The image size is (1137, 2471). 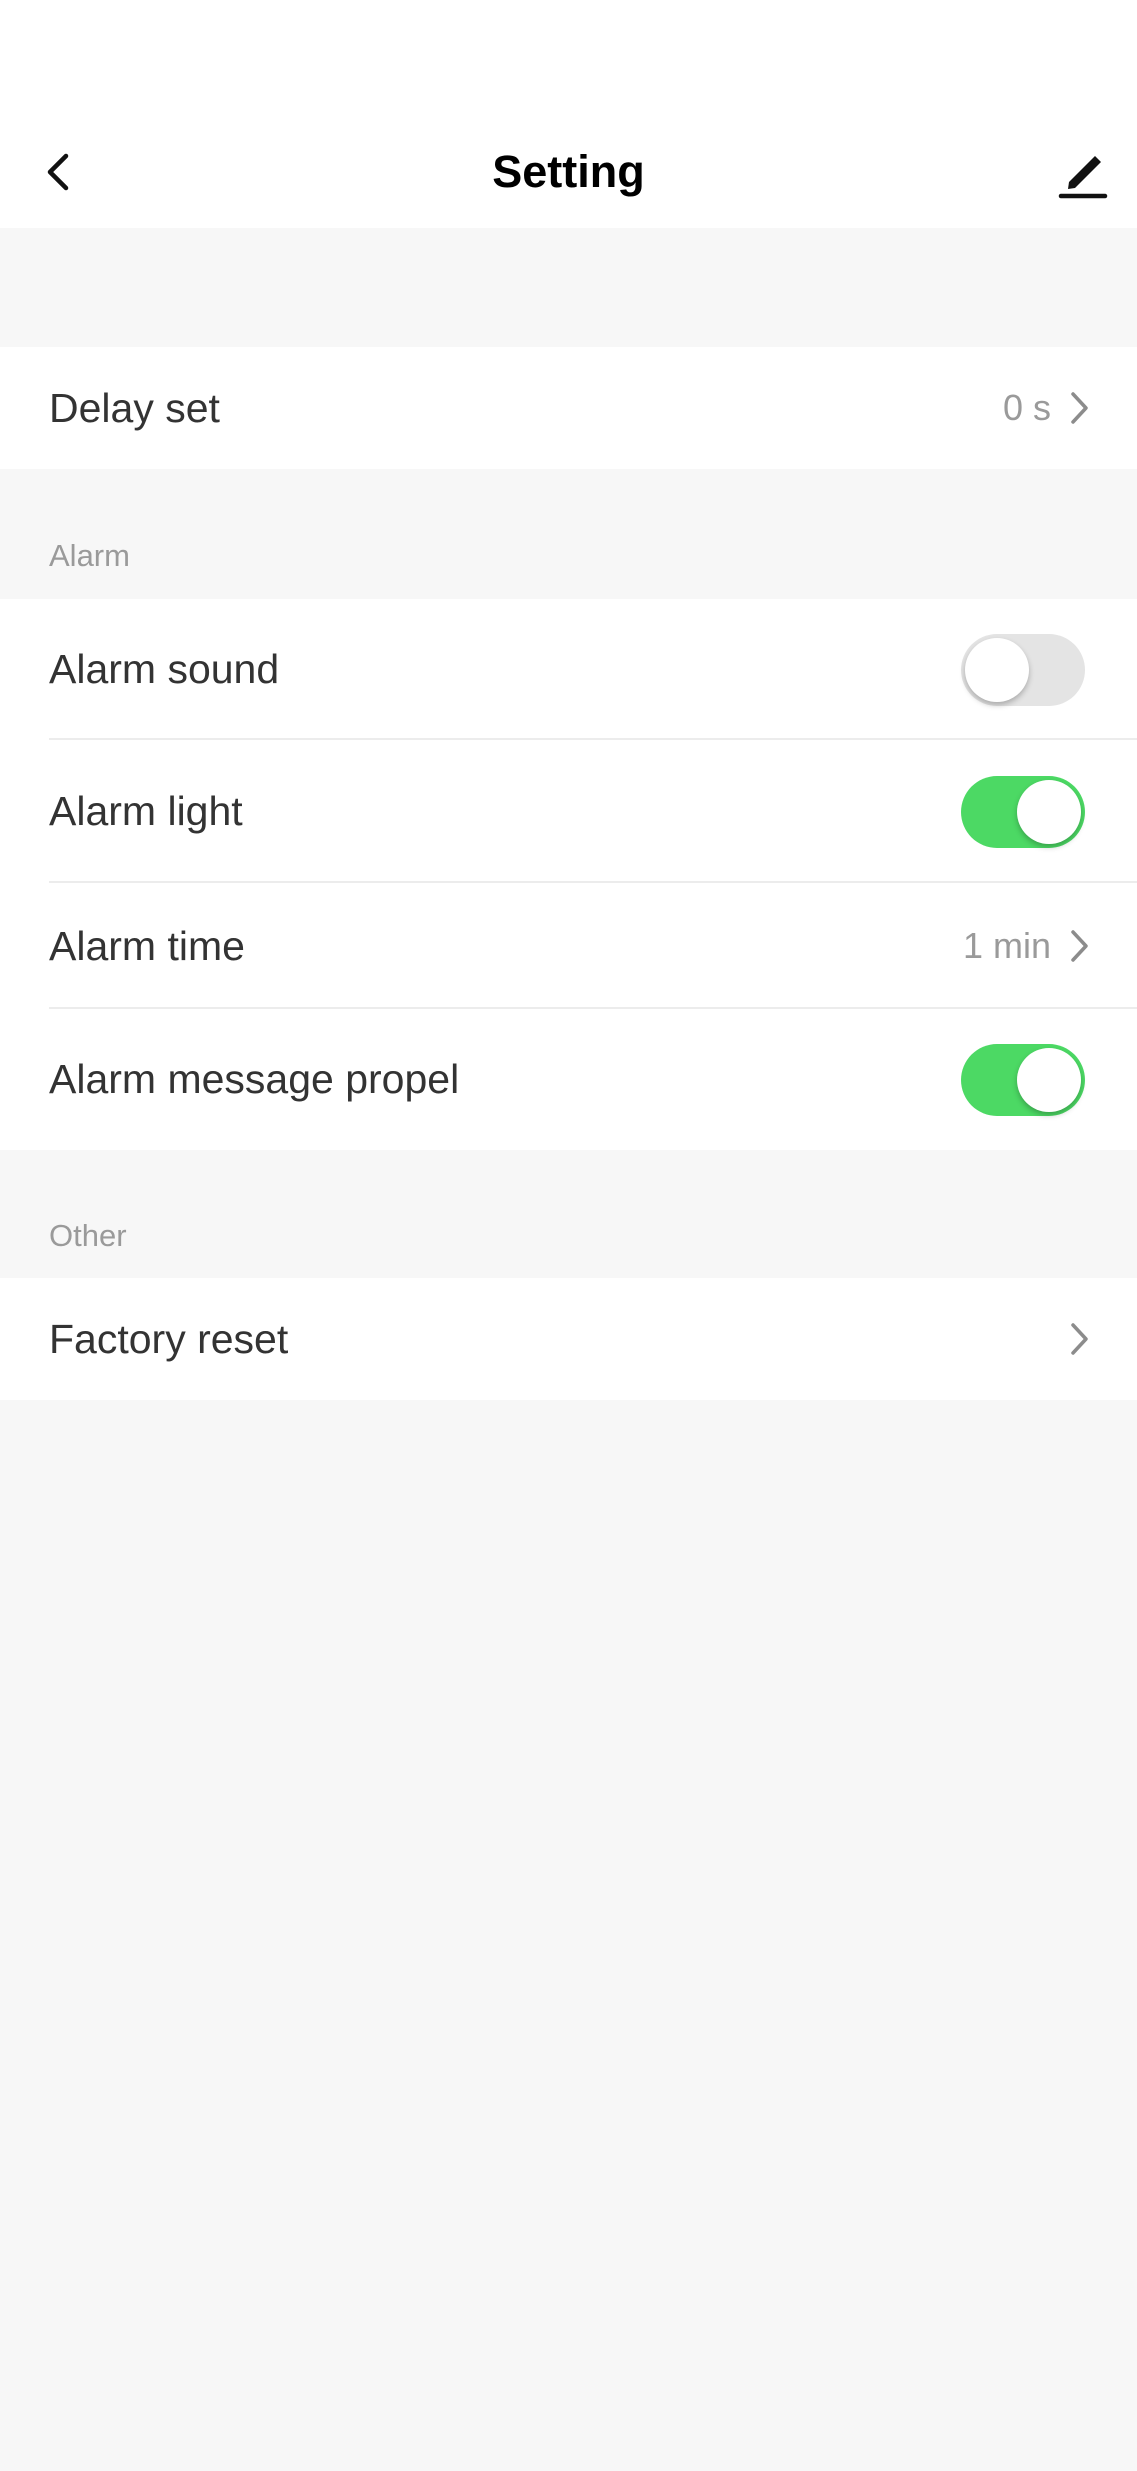 What do you see at coordinates (254, 1079) in the screenshot?
I see `alarm-message-propel-label: Alarm message propel` at bounding box center [254, 1079].